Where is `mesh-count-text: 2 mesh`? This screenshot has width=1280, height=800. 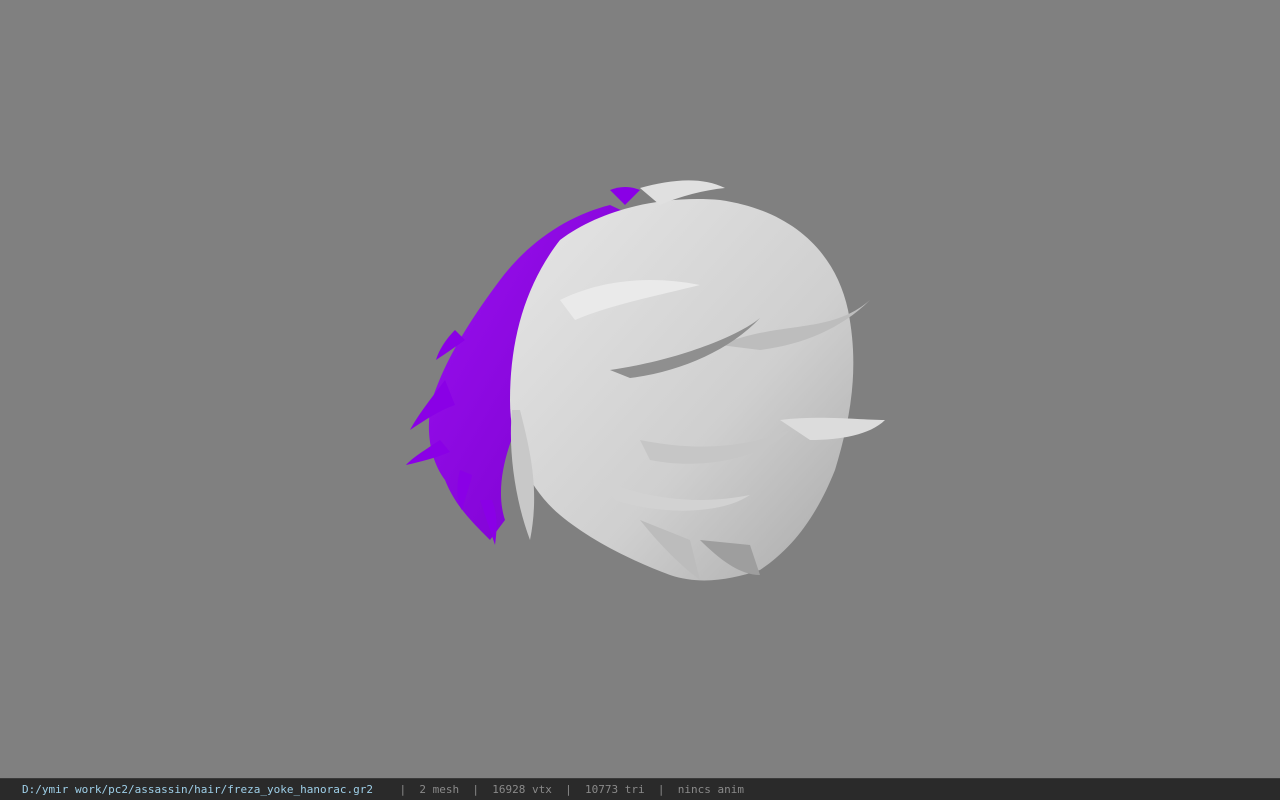 mesh-count-text: 2 mesh is located at coordinates (439, 789).